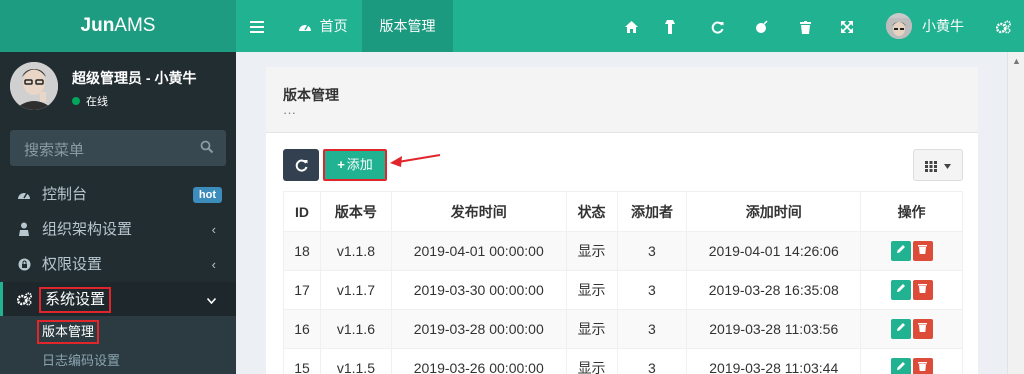 This screenshot has height=374, width=1024. Describe the element at coordinates (1016, 61) in the screenshot. I see `scroll-up-arrow-icon: ▲` at that location.